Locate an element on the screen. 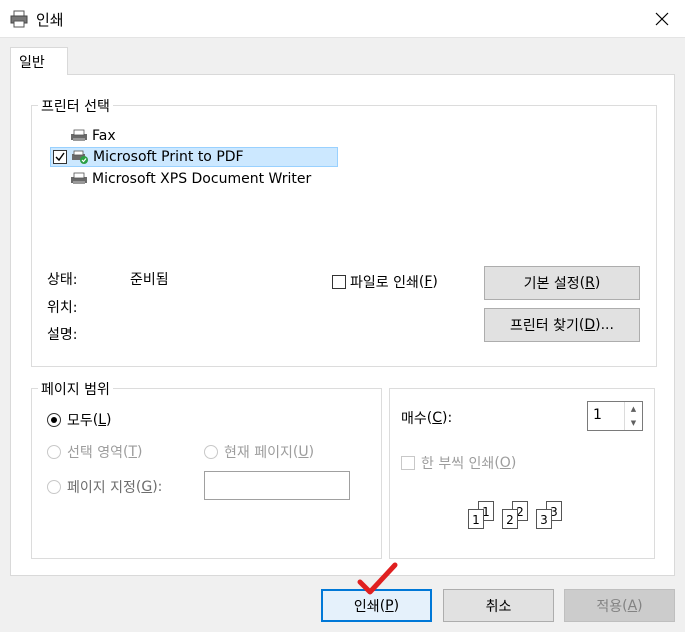  printer-selected-checkbox is located at coordinates (60, 157).